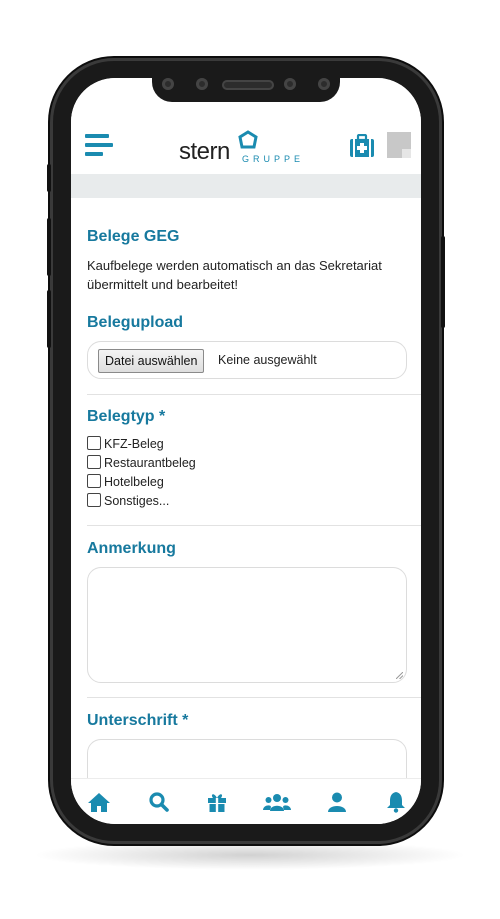 This screenshot has width=500, height=919. Describe the element at coordinates (134, 482) in the screenshot. I see `checkbox-label: Hotelbeleg` at that location.